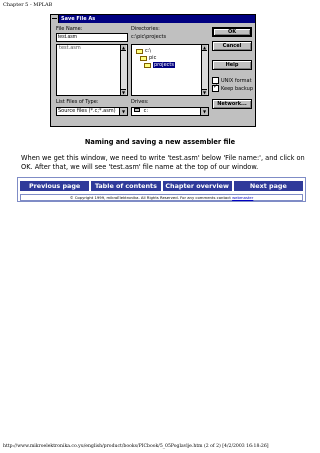  Describe the element at coordinates (55, 19) in the screenshot. I see `system-menu-icon` at that location.